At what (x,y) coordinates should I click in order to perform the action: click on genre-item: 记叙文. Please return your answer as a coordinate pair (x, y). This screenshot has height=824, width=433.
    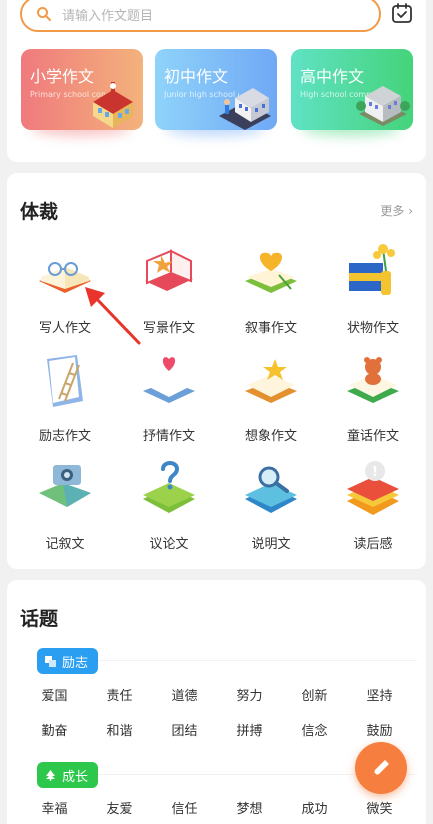
    Looking at the image, I should click on (65, 507).